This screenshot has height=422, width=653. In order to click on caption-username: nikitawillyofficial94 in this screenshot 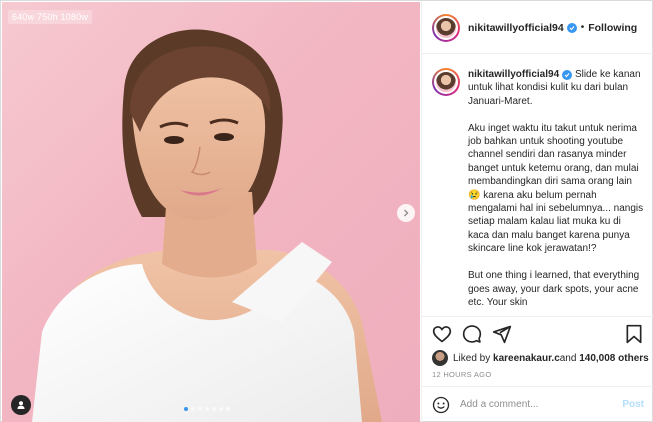, I will do `click(513, 74)`.